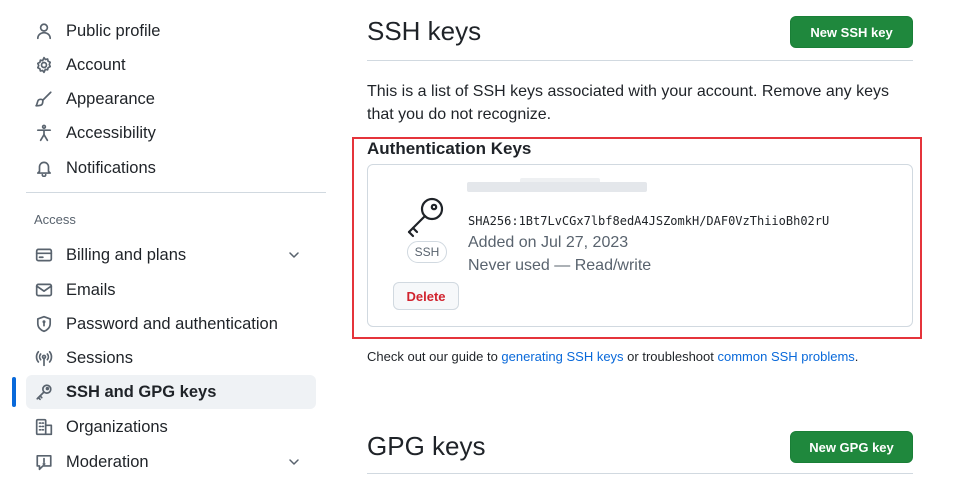 The width and height of the screenshot is (962, 479). What do you see at coordinates (117, 426) in the screenshot?
I see `sidebar-item-label: Organizations` at bounding box center [117, 426].